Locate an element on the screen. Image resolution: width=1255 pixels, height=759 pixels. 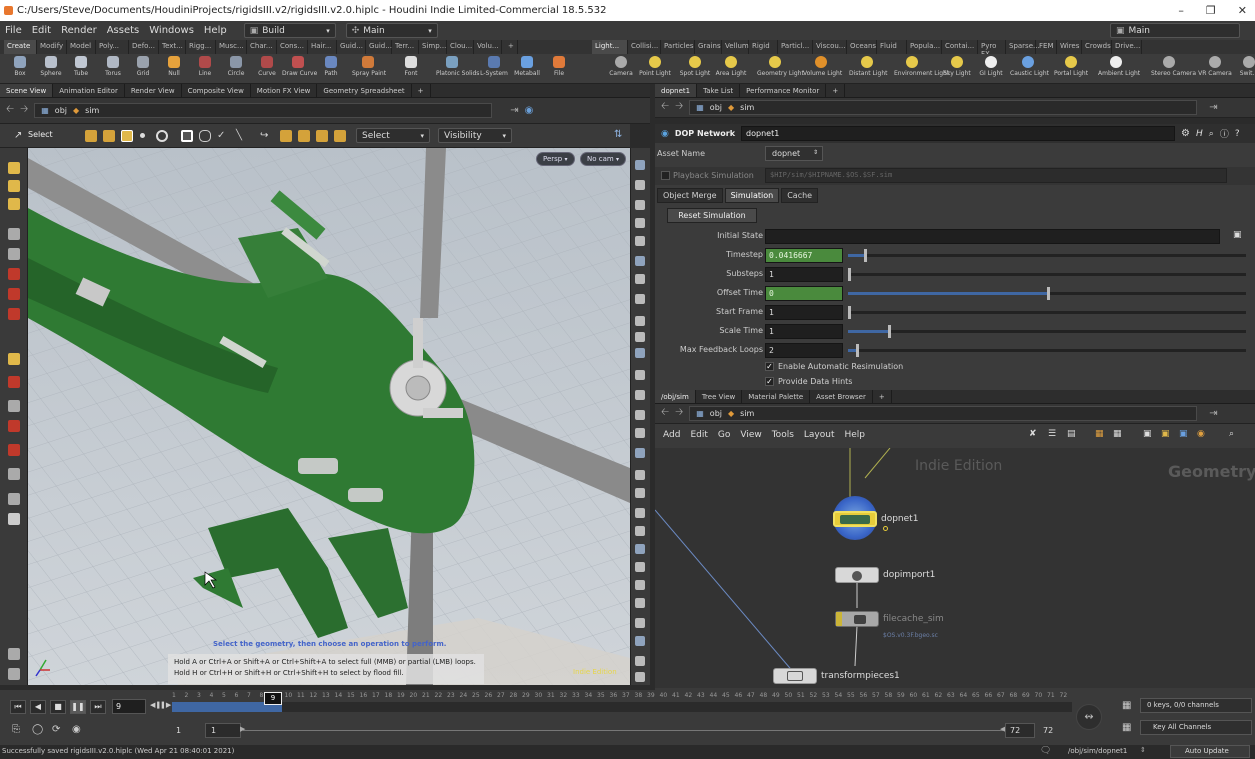
shelf-tool: Spray Paint is located at coordinates (369, 69).